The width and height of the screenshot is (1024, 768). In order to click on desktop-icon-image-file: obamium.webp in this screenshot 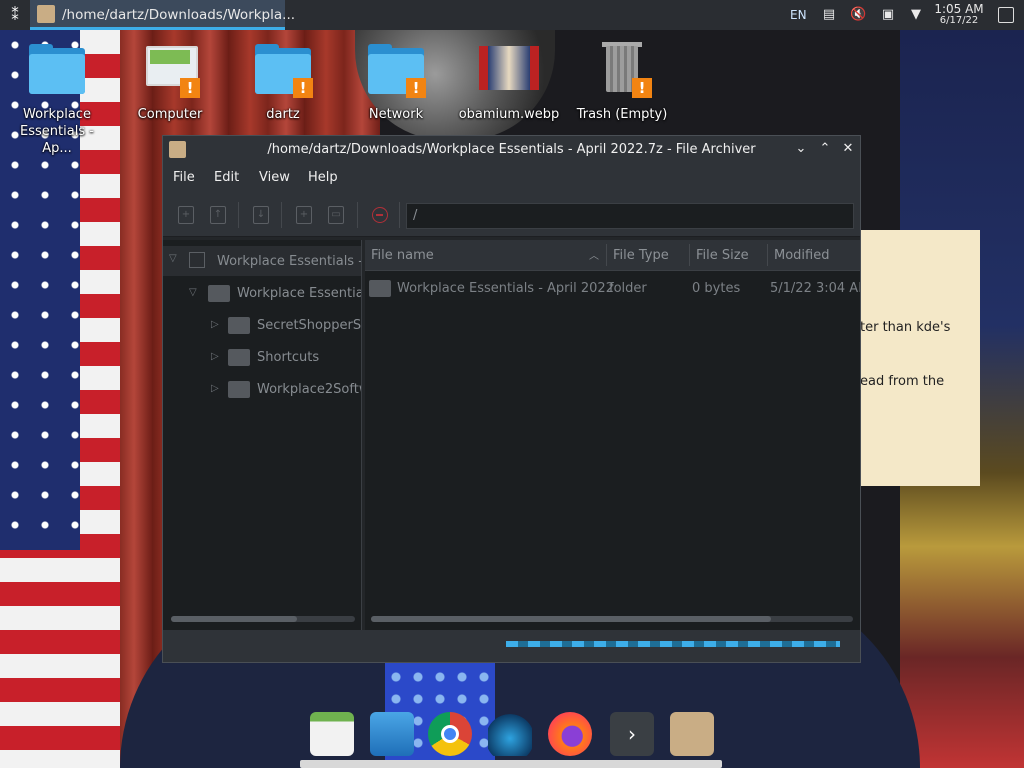, I will do `click(509, 81)`.